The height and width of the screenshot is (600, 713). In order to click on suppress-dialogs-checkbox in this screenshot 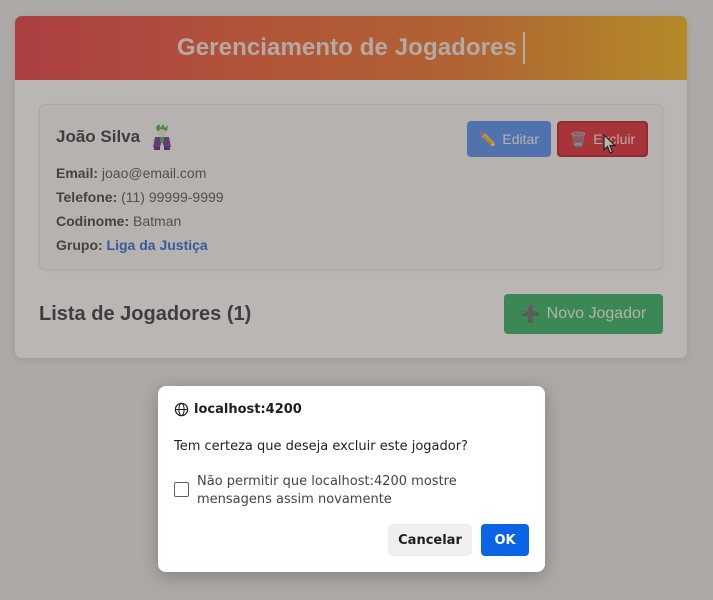, I will do `click(181, 489)`.